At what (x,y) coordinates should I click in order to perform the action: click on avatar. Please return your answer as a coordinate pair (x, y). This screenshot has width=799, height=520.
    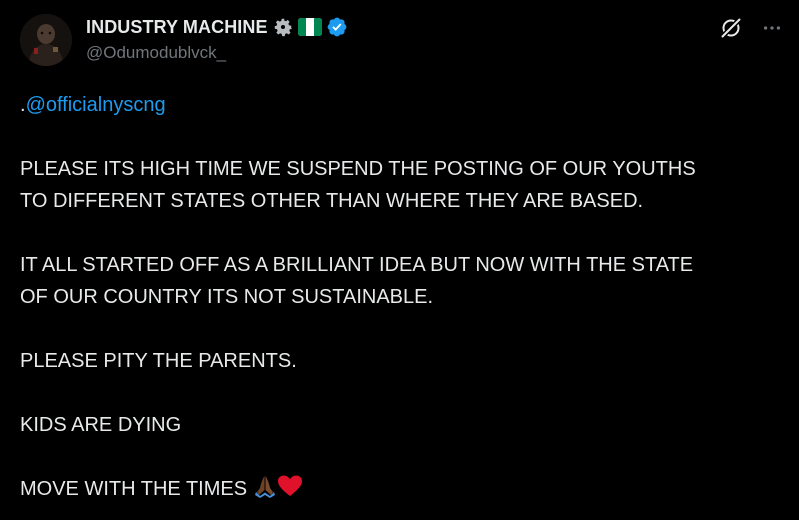
    Looking at the image, I should click on (46, 40).